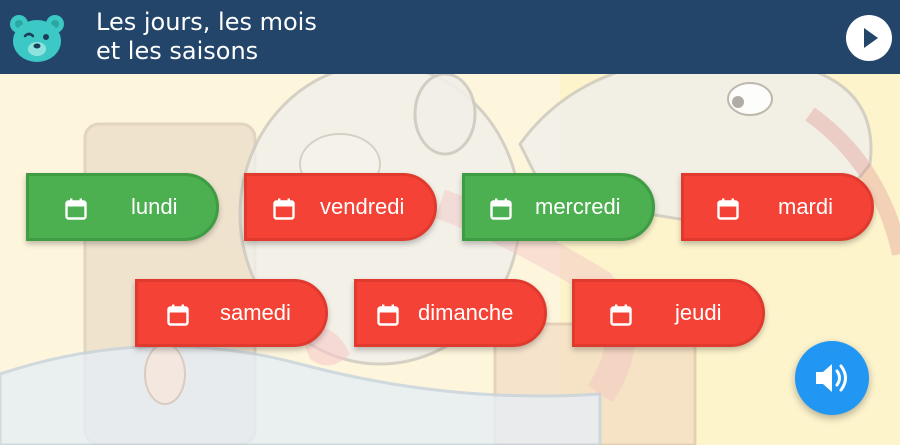 This screenshot has height=445, width=900. Describe the element at coordinates (668, 313) in the screenshot. I see `tag-jeudi: jeudi` at that location.